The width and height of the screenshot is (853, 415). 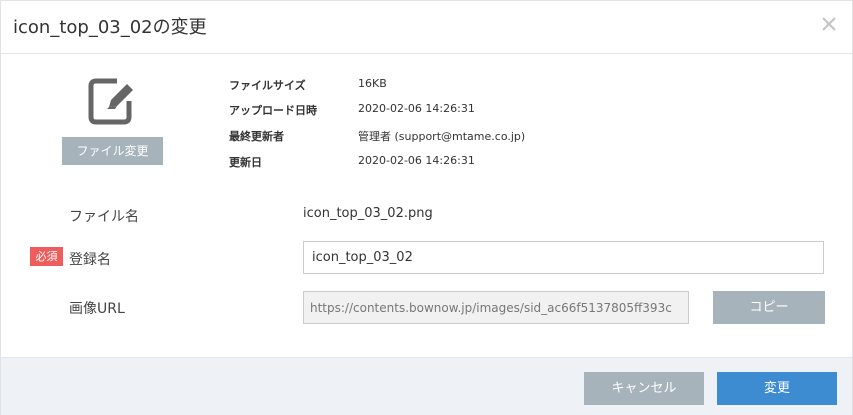 What do you see at coordinates (426, 27) in the screenshot?
I see `dialog-header: icon_top_03_02の変更` at bounding box center [426, 27].